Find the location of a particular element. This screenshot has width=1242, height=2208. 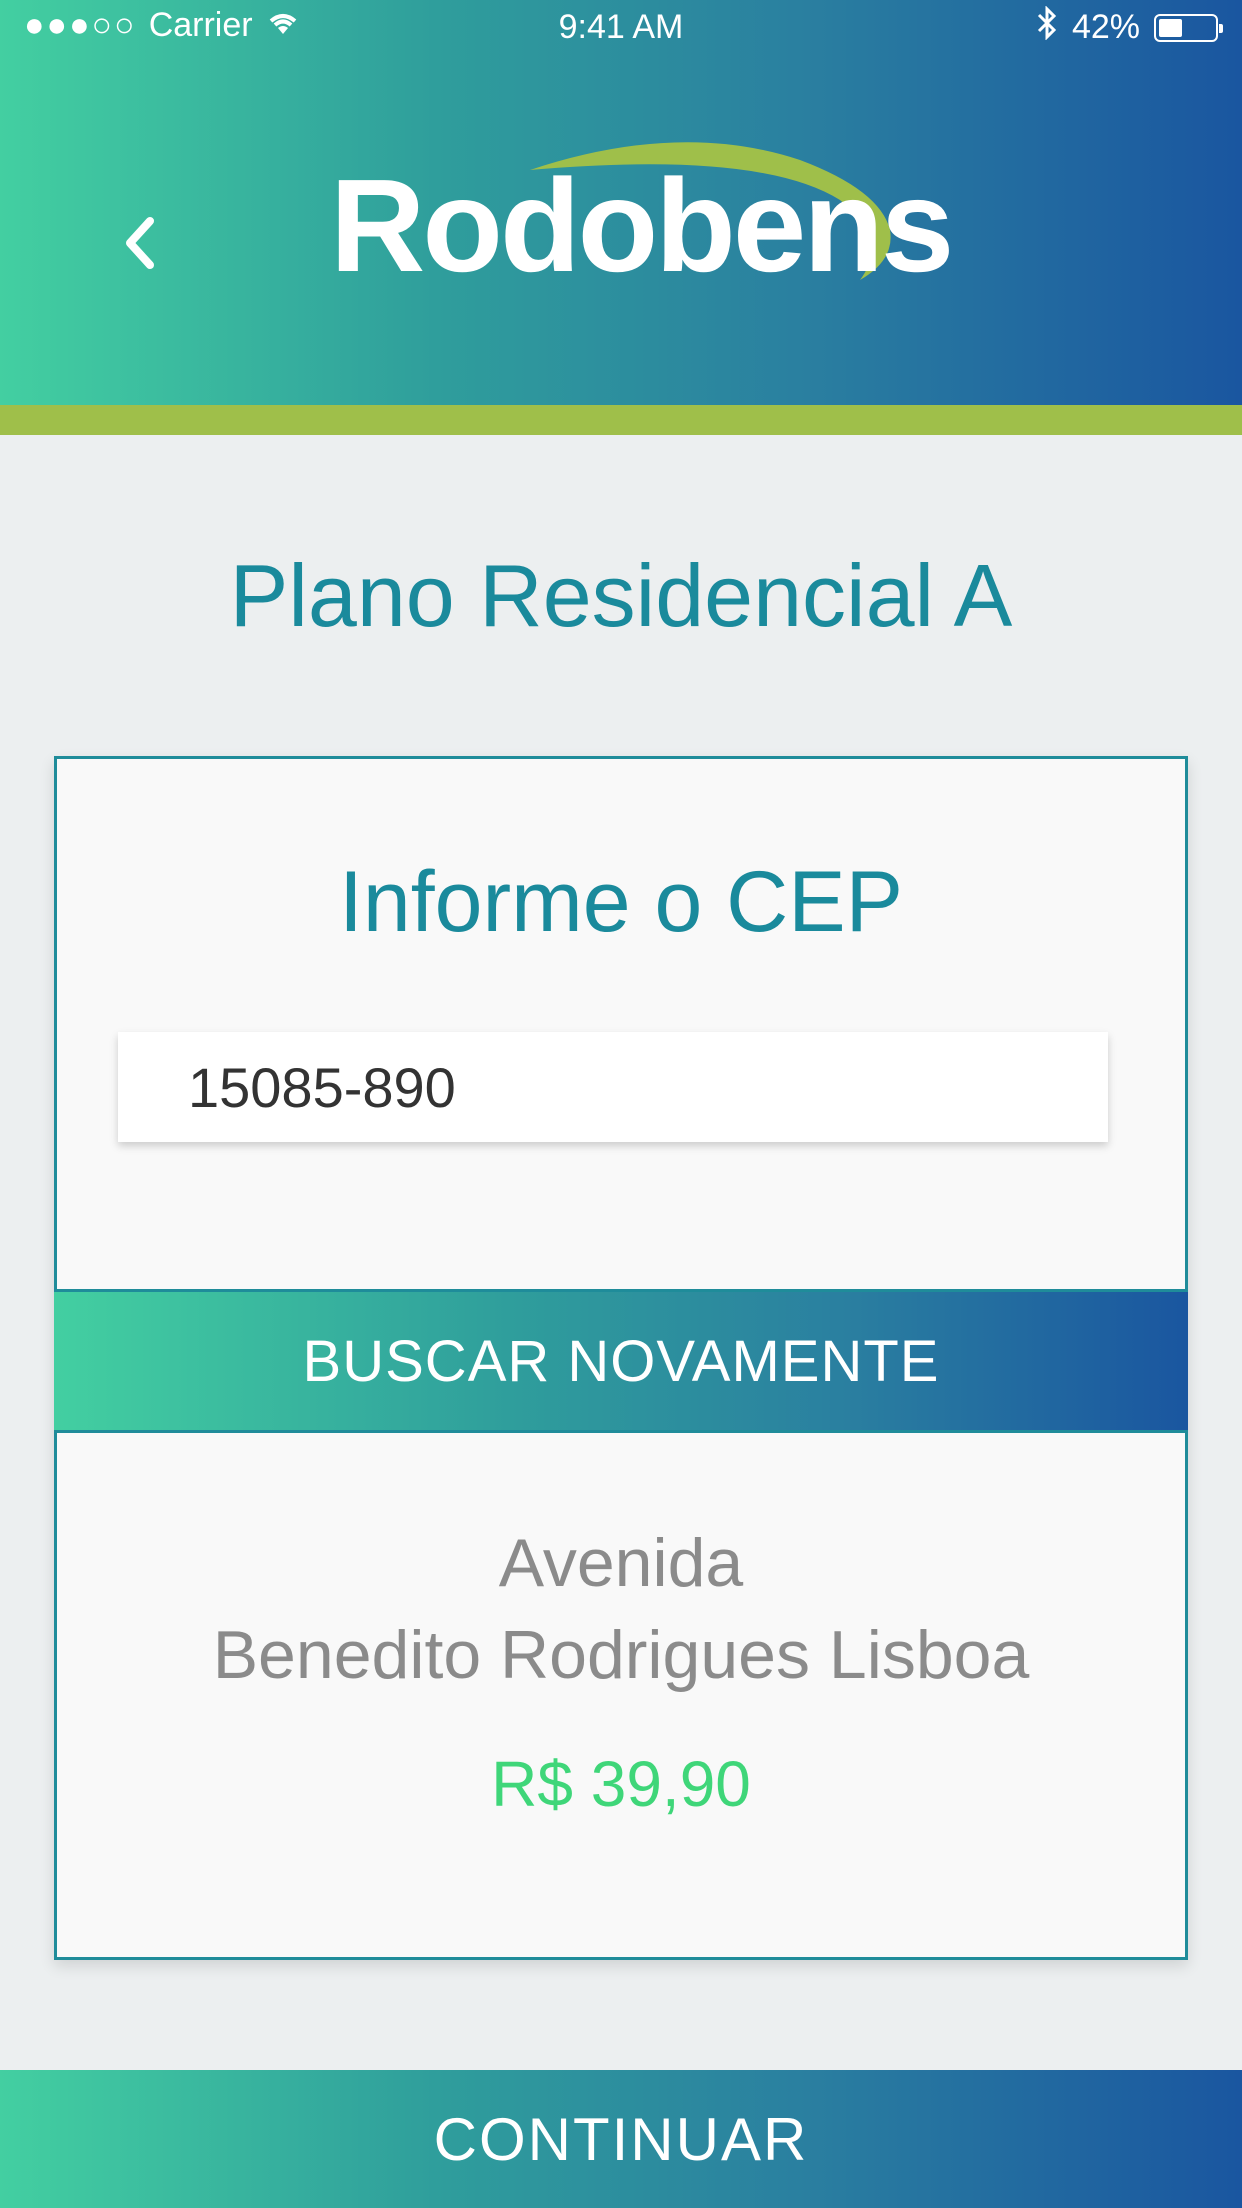

chevron-left-icon is located at coordinates (140, 245).